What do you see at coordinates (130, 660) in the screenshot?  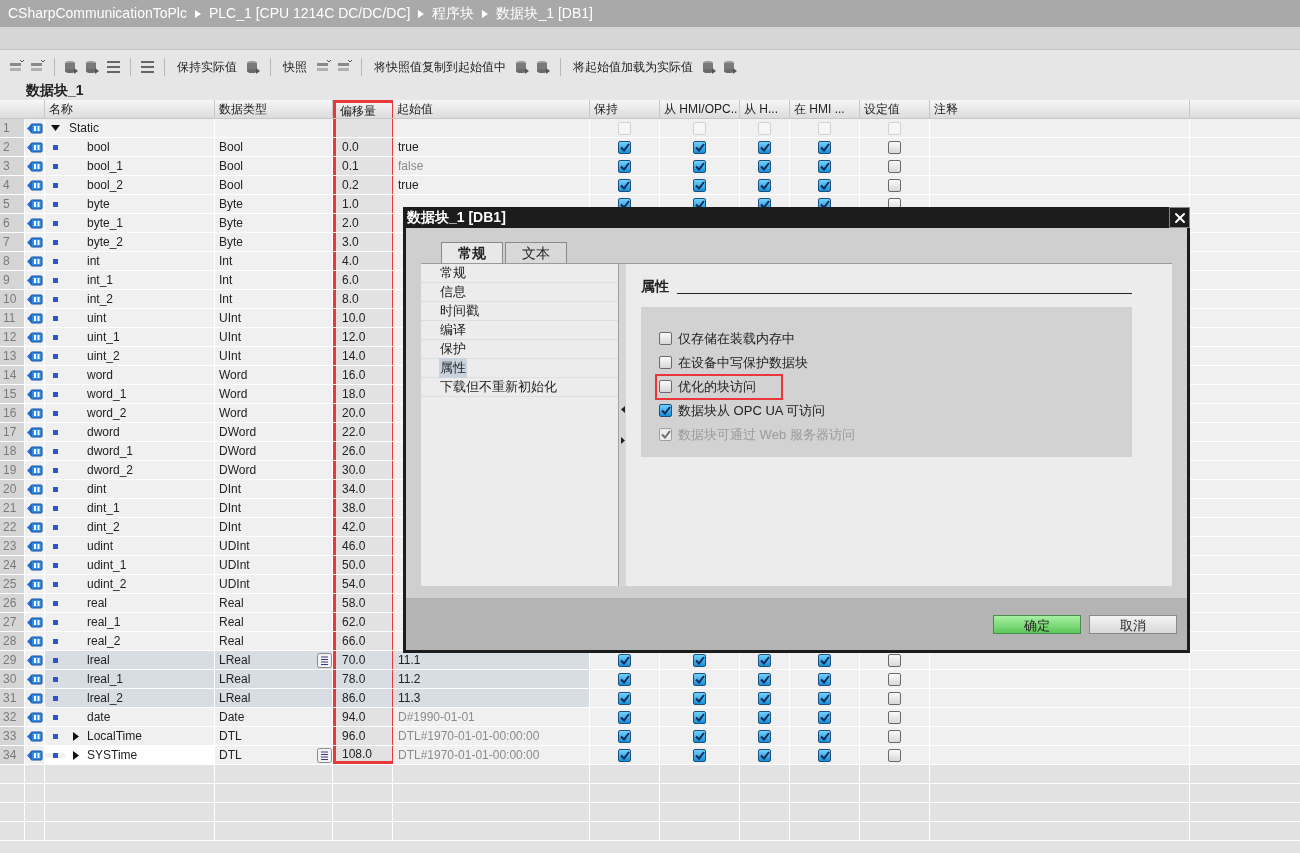 I see `table-cell: lreal` at bounding box center [130, 660].